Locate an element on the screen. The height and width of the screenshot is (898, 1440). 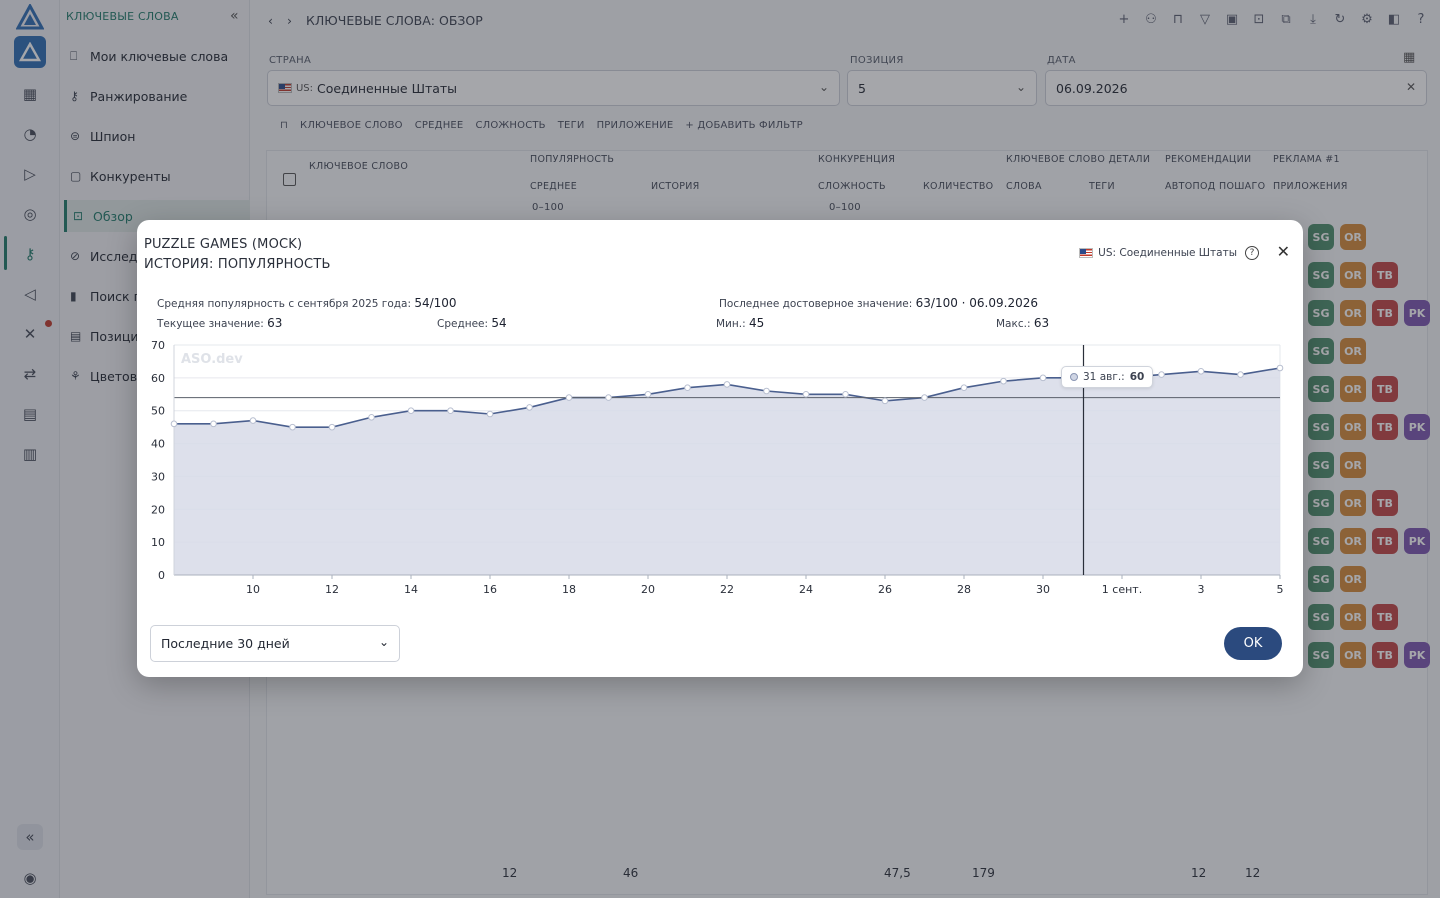
us-flag-icon is located at coordinates (1086, 253).